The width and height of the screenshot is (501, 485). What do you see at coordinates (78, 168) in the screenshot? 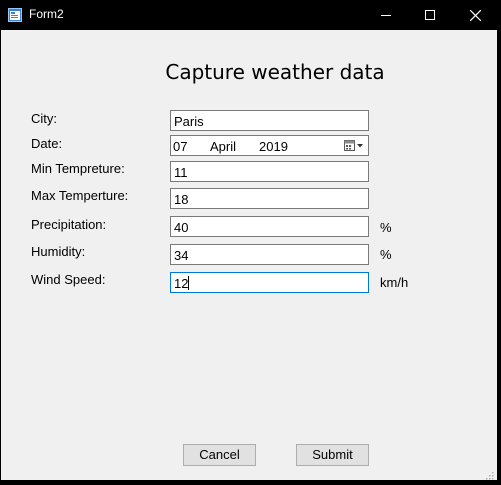
I see `min-temp-label: Min Tempreture:` at bounding box center [78, 168].